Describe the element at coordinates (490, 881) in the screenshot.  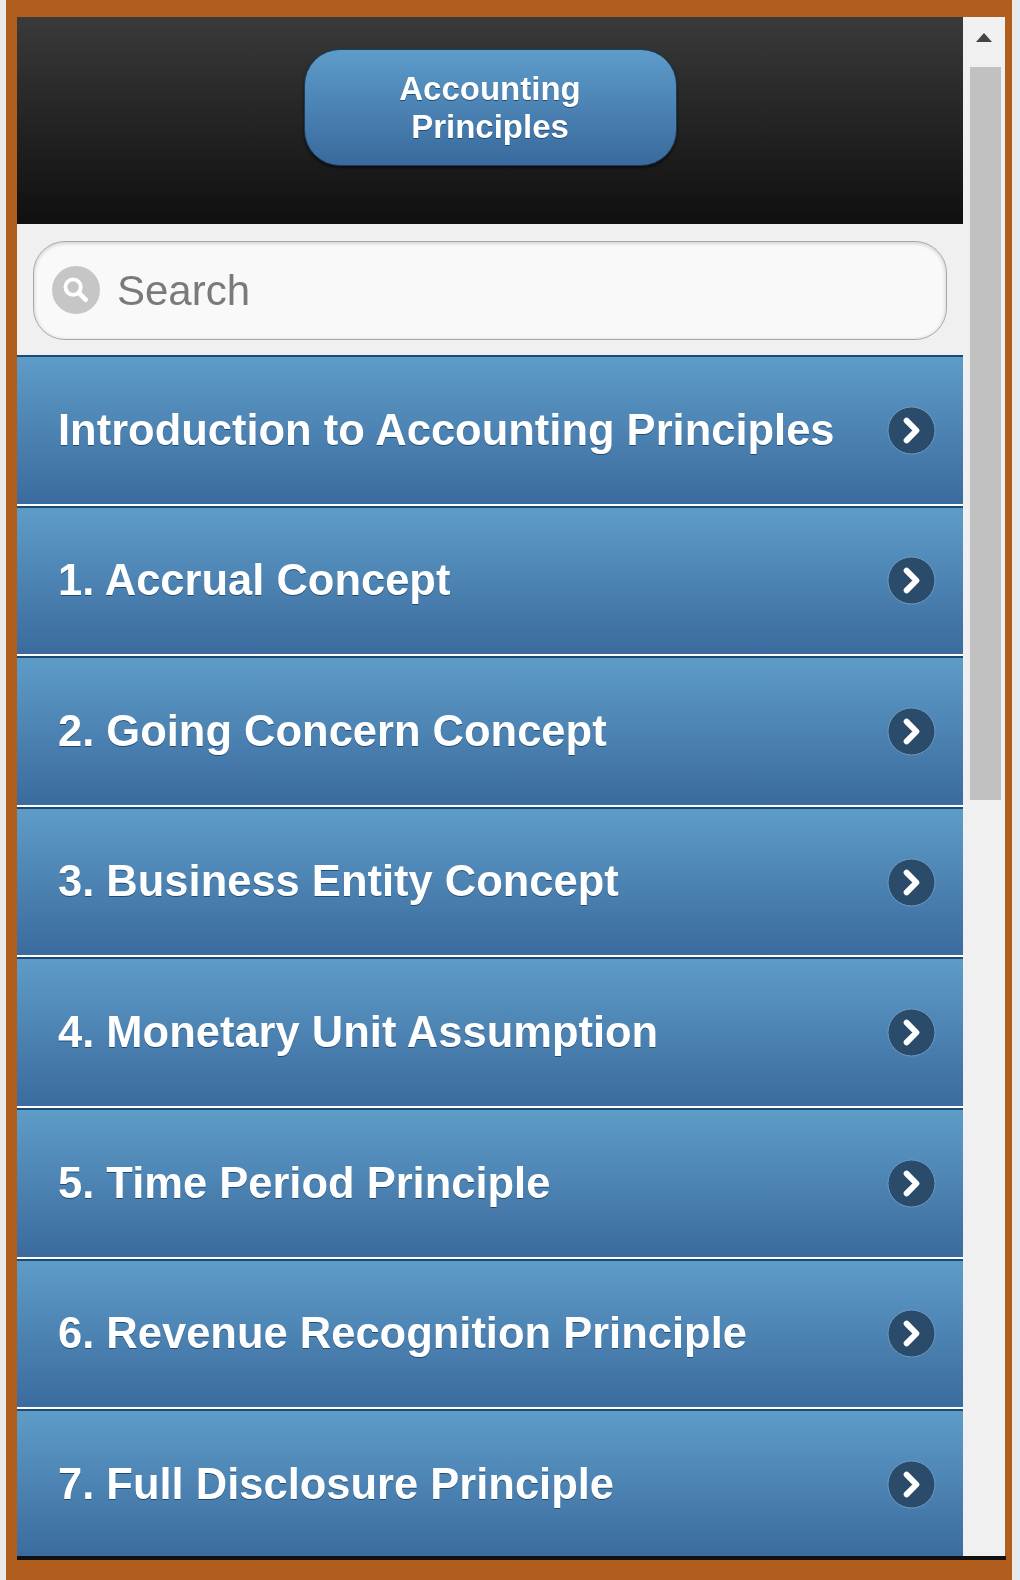
I see `topic-list-item: 3. Business Entity Concept` at that location.